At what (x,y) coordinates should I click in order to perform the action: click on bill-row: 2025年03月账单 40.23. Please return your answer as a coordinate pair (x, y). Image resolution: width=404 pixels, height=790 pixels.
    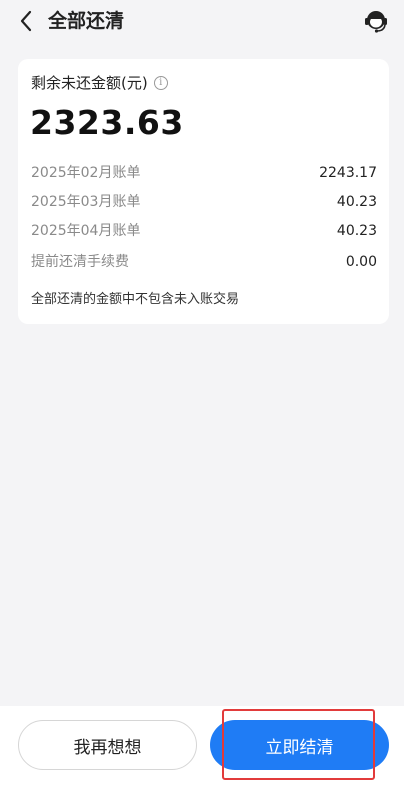
    Looking at the image, I should click on (204, 202).